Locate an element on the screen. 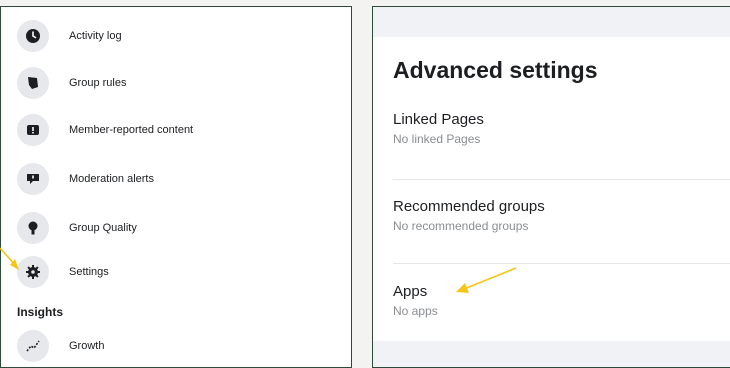 The image size is (730, 368). menu-item-label: Growth is located at coordinates (87, 346).